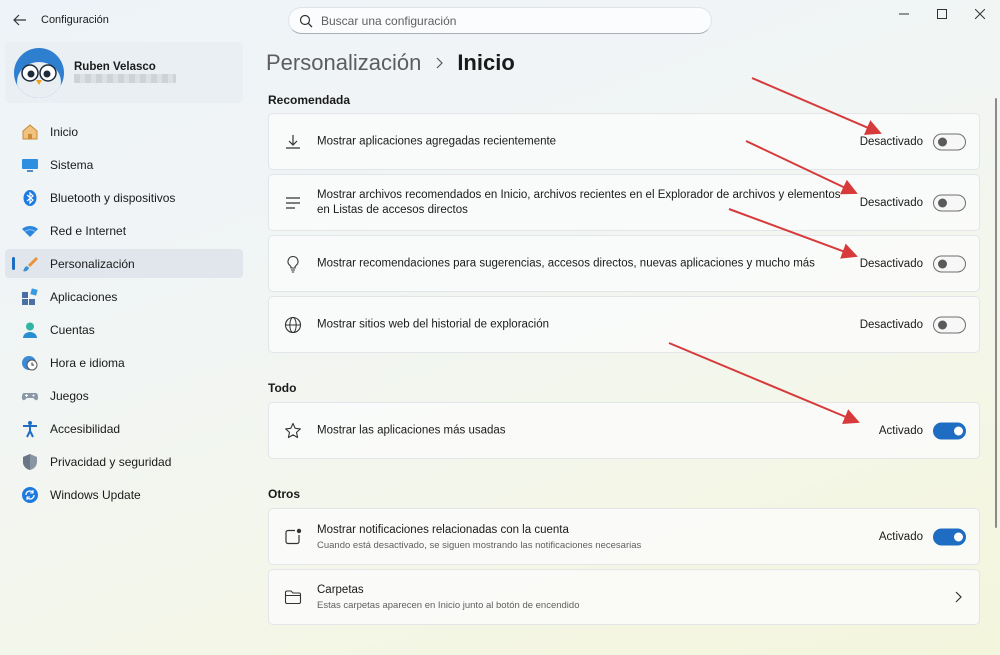 This screenshot has height=655, width=1000. Describe the element at coordinates (309, 100) in the screenshot. I see `section-title-recomendada: Recomendada` at that location.